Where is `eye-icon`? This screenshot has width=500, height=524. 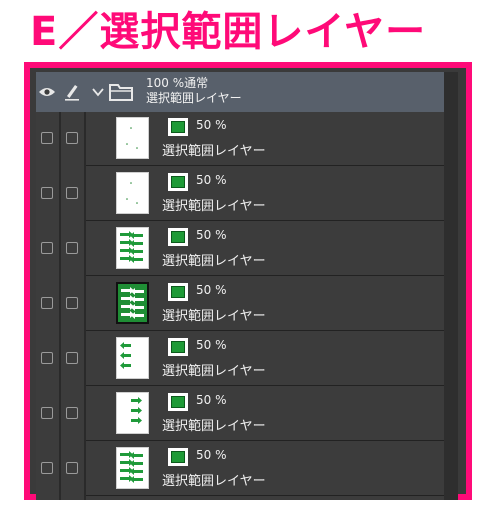 eye-icon is located at coordinates (47, 92).